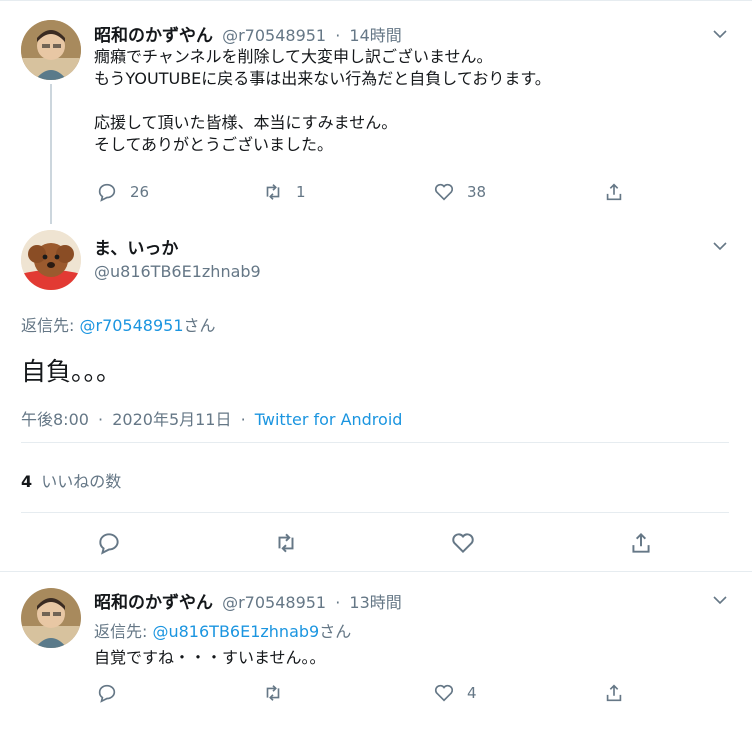 Image resolution: width=752 pixels, height=732 pixels. What do you see at coordinates (472, 693) in the screenshot?
I see `like-count: 4` at bounding box center [472, 693].